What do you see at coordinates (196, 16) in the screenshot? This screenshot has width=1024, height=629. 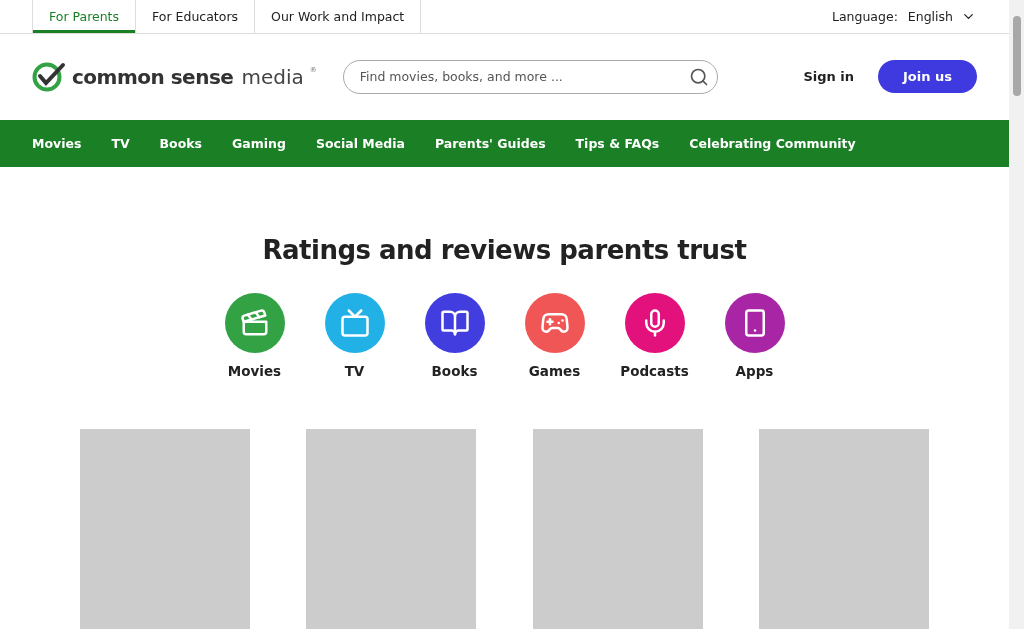 I see `audience-tab: For Educators` at bounding box center [196, 16].